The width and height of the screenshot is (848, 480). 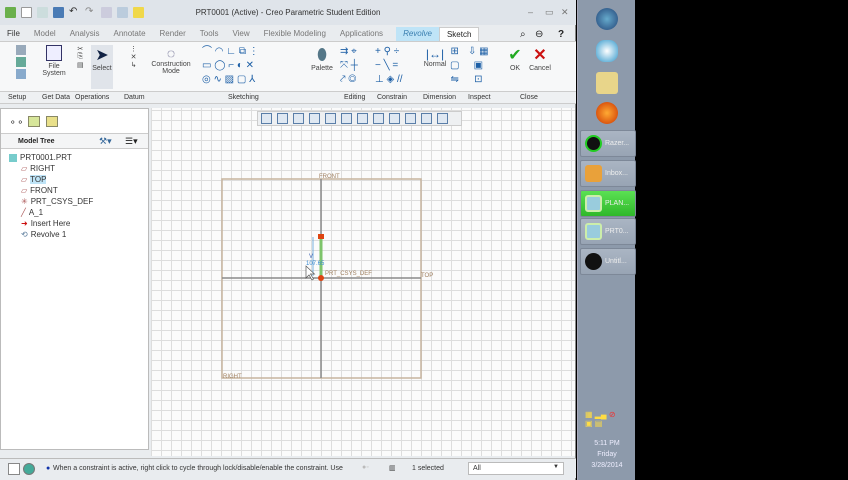 What do you see at coordinates (361, 34) in the screenshot?
I see `tab-applications: Applications` at bounding box center [361, 34].